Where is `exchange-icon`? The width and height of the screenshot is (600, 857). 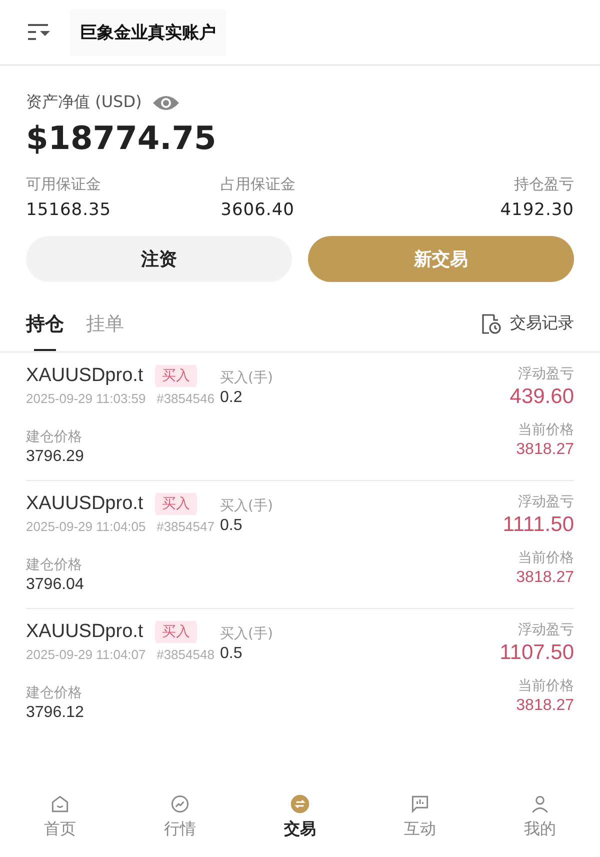 exchange-icon is located at coordinates (300, 804).